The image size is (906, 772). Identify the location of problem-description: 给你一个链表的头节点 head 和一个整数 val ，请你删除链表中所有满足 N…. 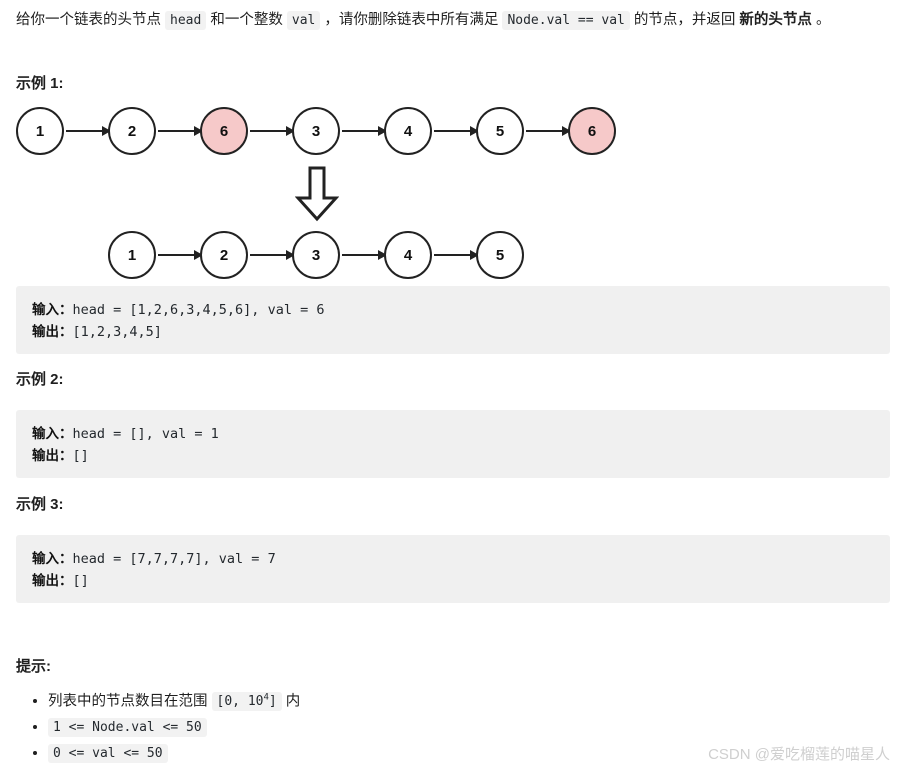
(456, 20).